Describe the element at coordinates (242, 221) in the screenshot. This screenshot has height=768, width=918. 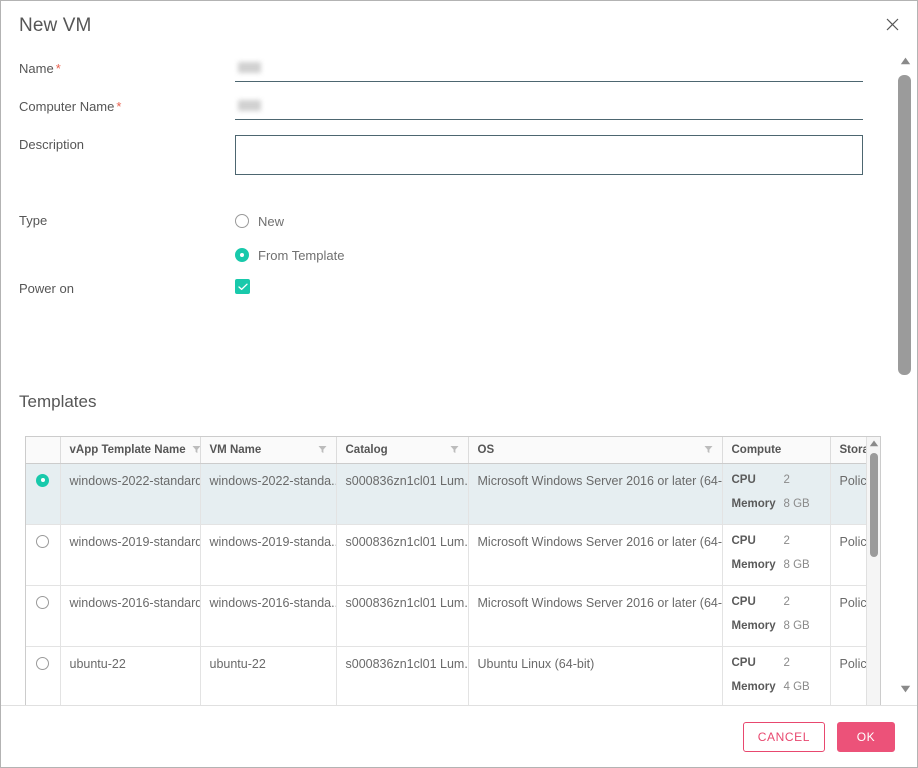
I see `radio-circle-icon` at that location.